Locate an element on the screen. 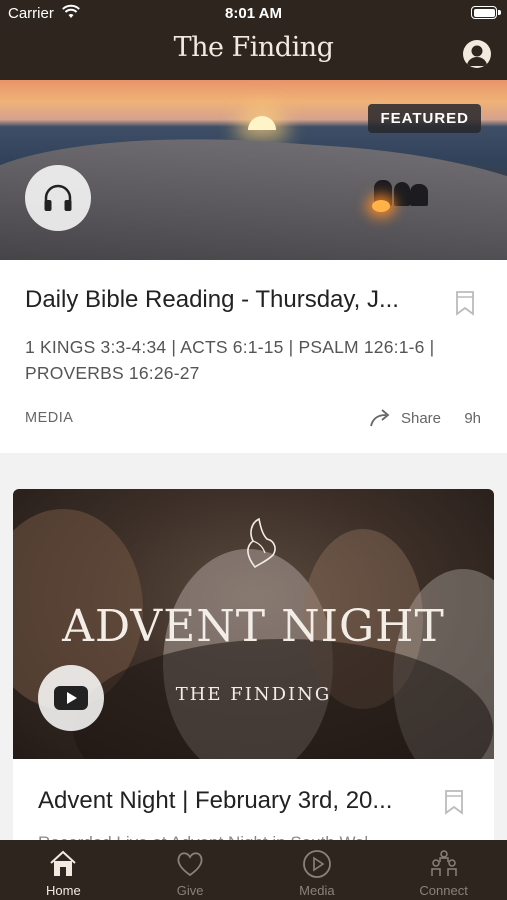  app-title: The Finding is located at coordinates (253, 47).